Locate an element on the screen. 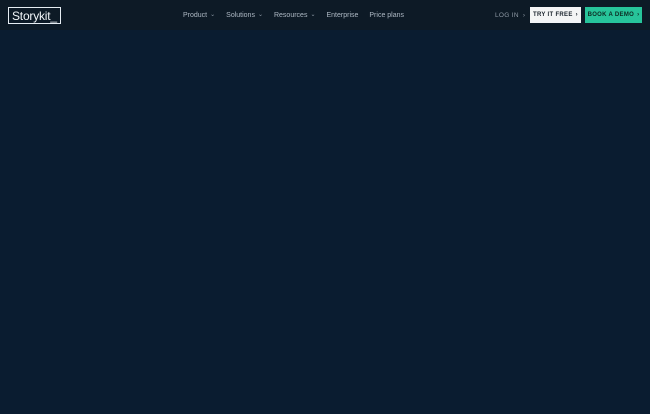 The height and width of the screenshot is (414, 650). try-free-label: TRY IT FREE is located at coordinates (553, 15).